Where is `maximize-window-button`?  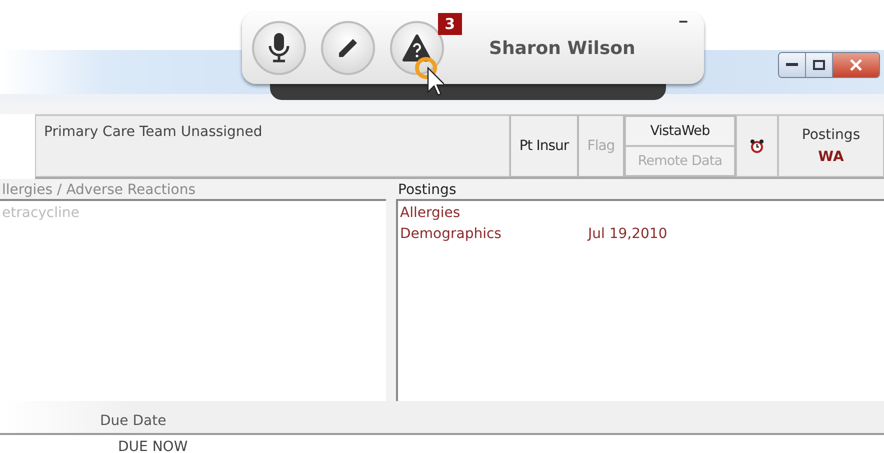 maximize-window-button is located at coordinates (818, 65).